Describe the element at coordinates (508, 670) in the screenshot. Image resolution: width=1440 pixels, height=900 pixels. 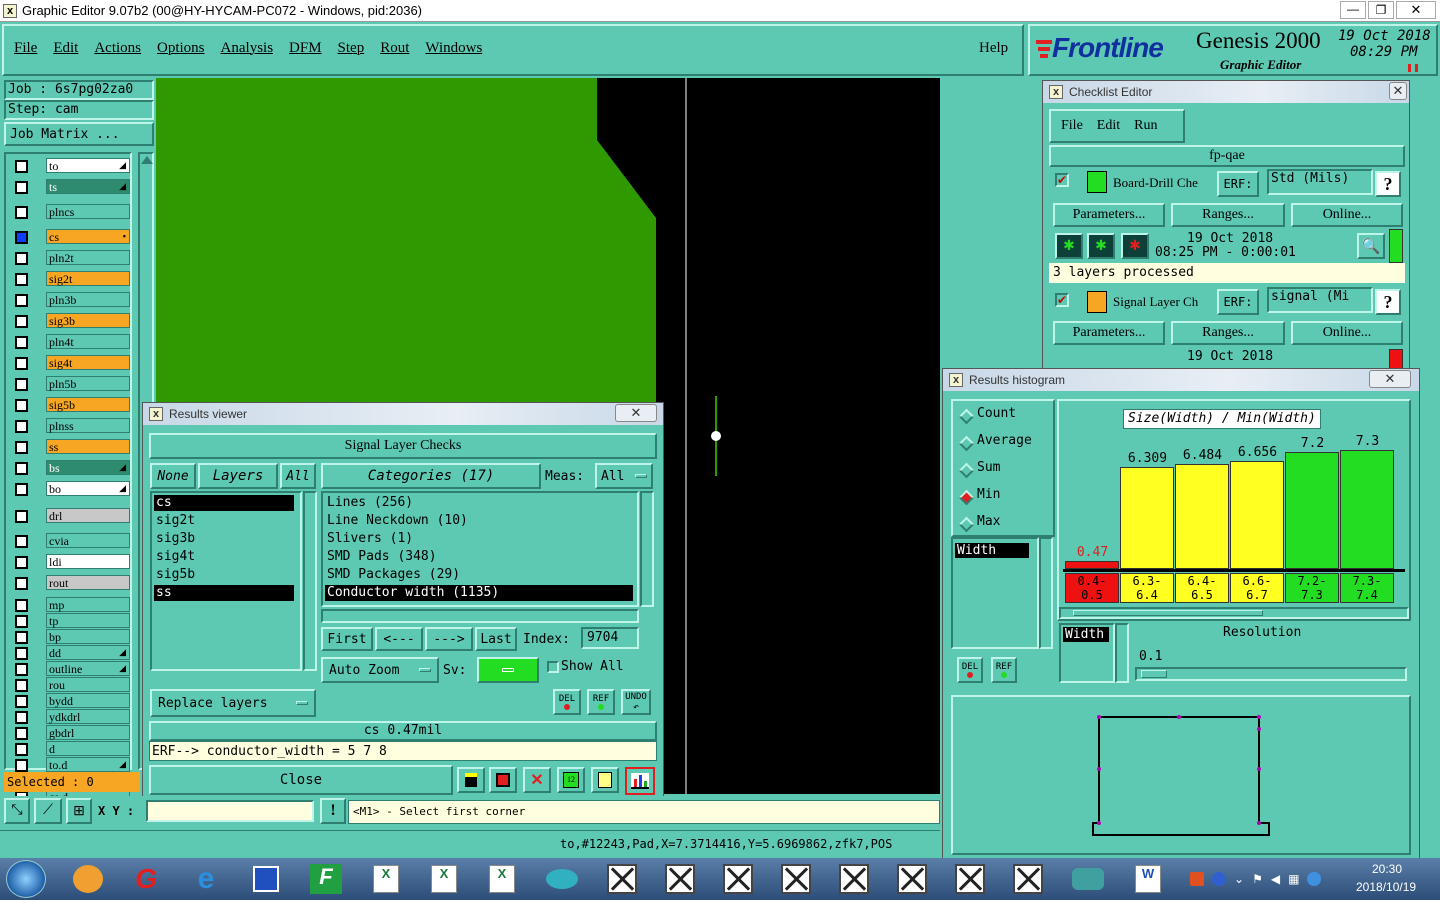
I see `severity-dropdown` at that location.